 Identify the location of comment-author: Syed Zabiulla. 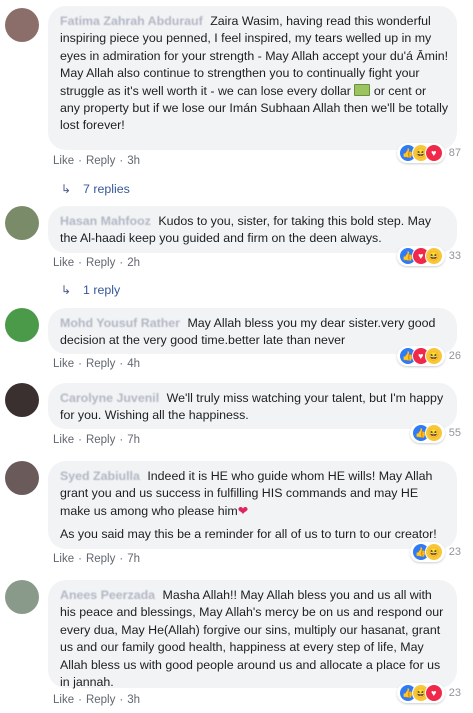
(100, 476).